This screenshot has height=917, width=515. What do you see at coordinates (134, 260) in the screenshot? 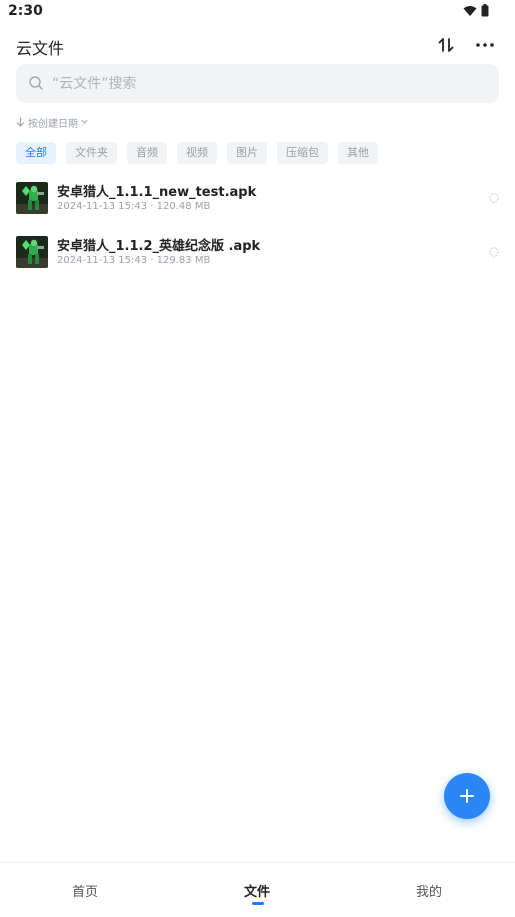
I see `file-meta: 2024-11-13 15:43 · 129.83 MB` at bounding box center [134, 260].